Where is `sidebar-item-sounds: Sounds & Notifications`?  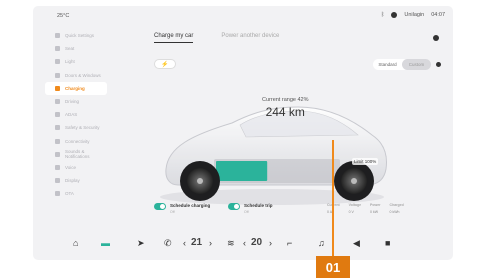 sidebar-item-sounds: Sounds & Notifications is located at coordinates (76, 154).